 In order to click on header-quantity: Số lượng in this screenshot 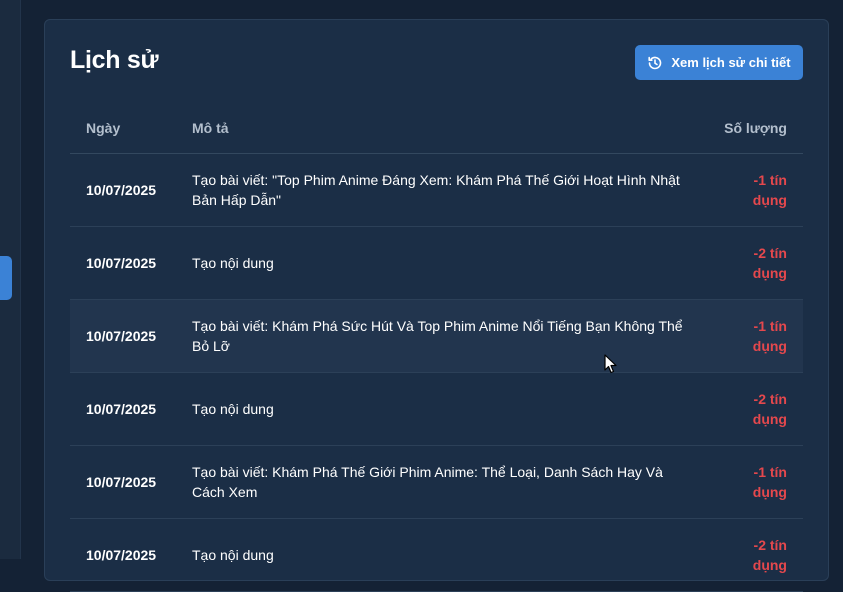, I will do `click(755, 128)`.